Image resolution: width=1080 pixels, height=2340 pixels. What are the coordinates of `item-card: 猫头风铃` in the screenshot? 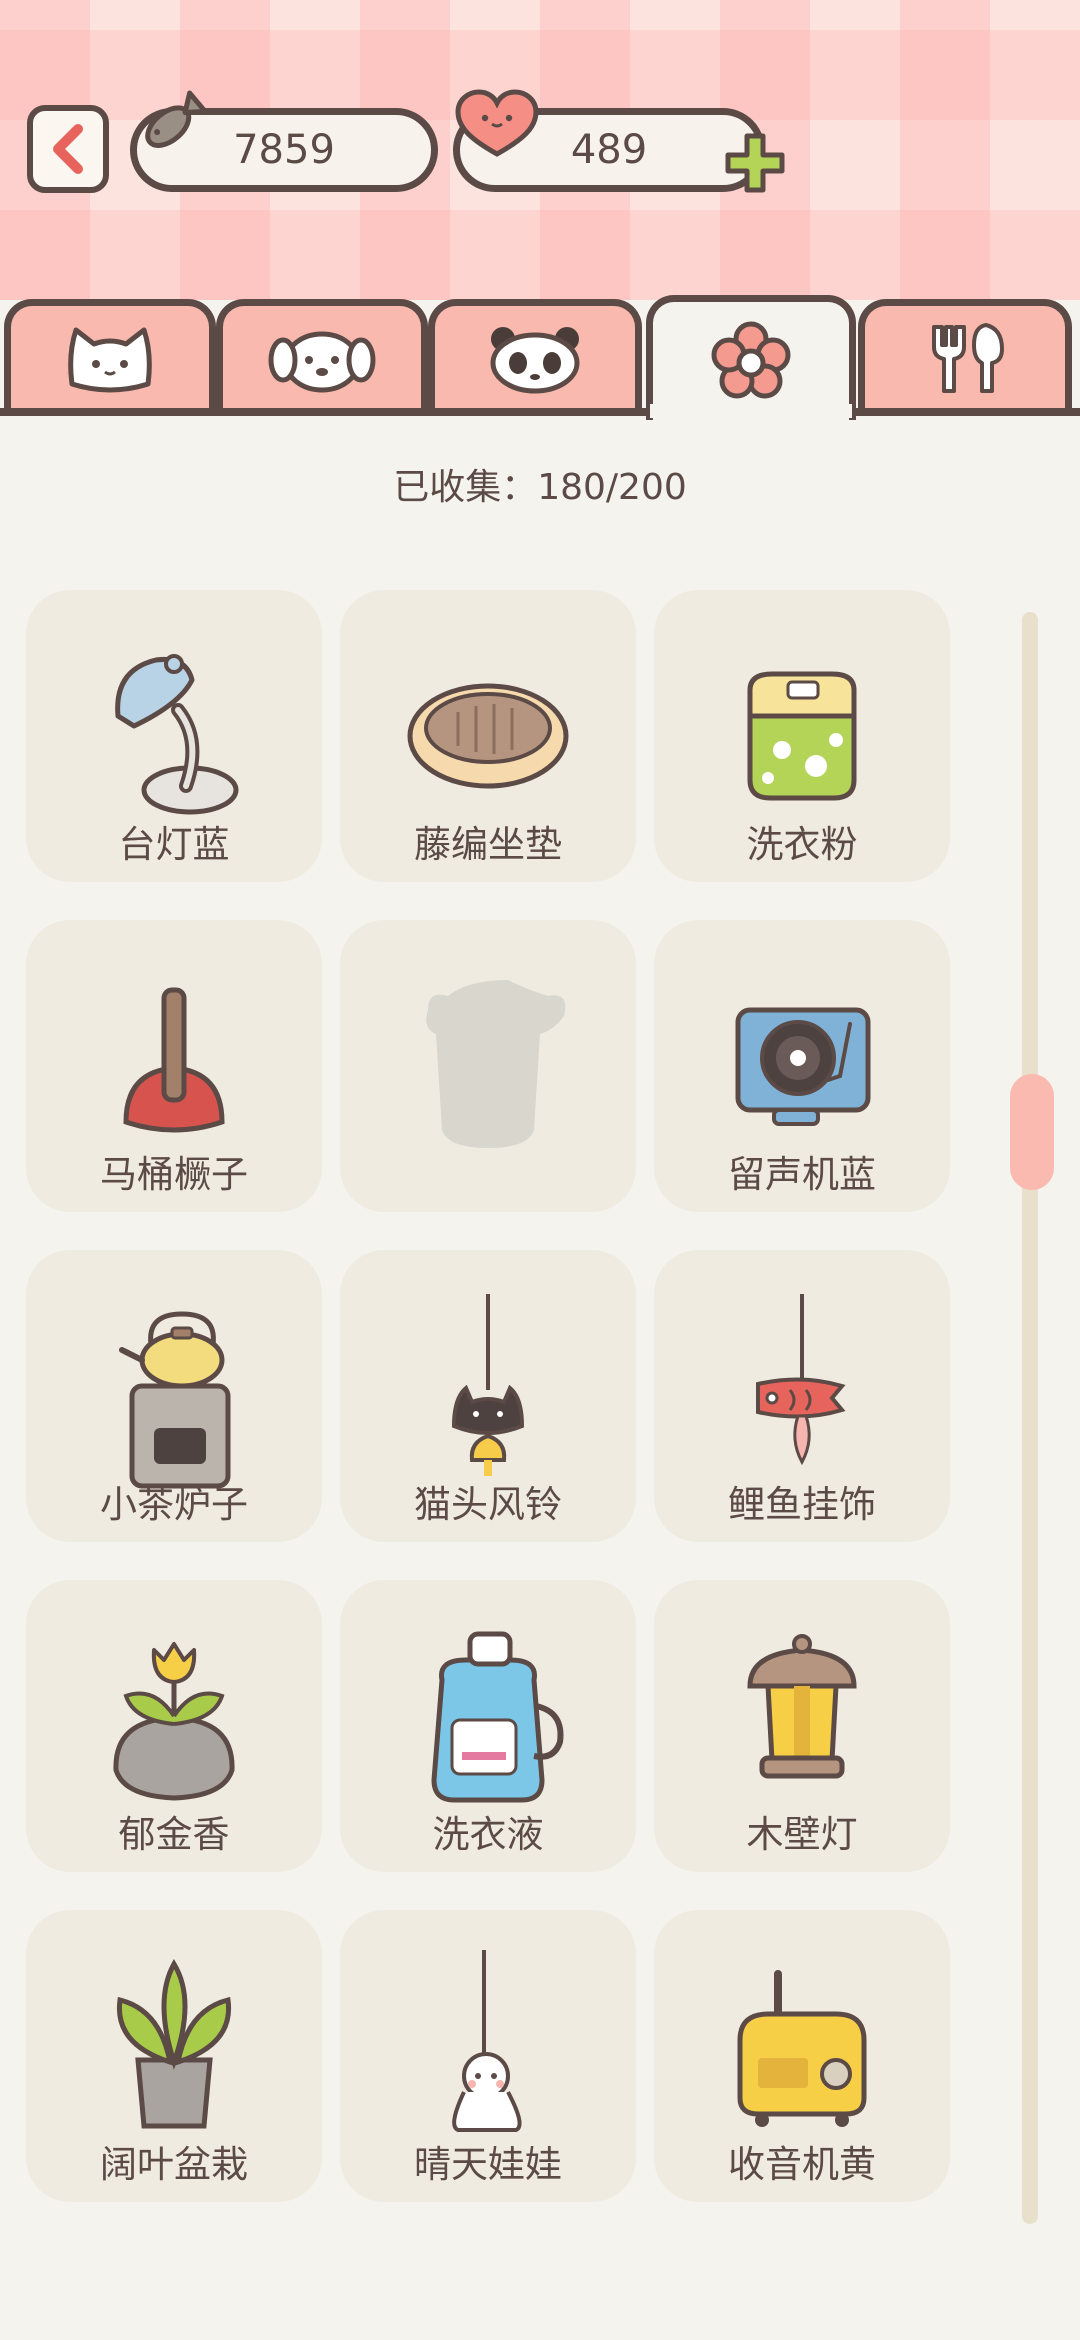 It's located at (488, 1396).